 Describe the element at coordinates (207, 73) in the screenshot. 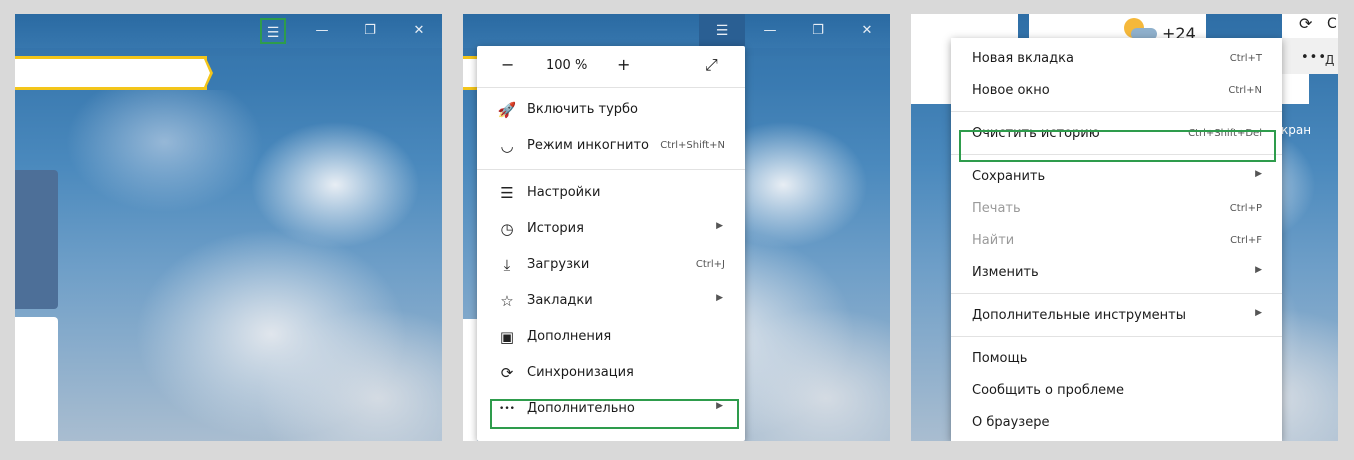

I see `omnibox-arrow-inner` at that location.